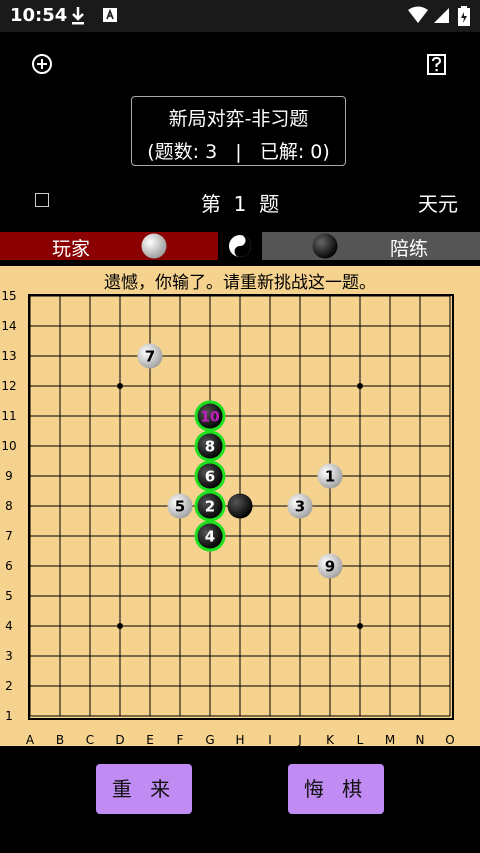 The image size is (480, 853). Describe the element at coordinates (449, 739) in the screenshot. I see `column-label: O` at that location.